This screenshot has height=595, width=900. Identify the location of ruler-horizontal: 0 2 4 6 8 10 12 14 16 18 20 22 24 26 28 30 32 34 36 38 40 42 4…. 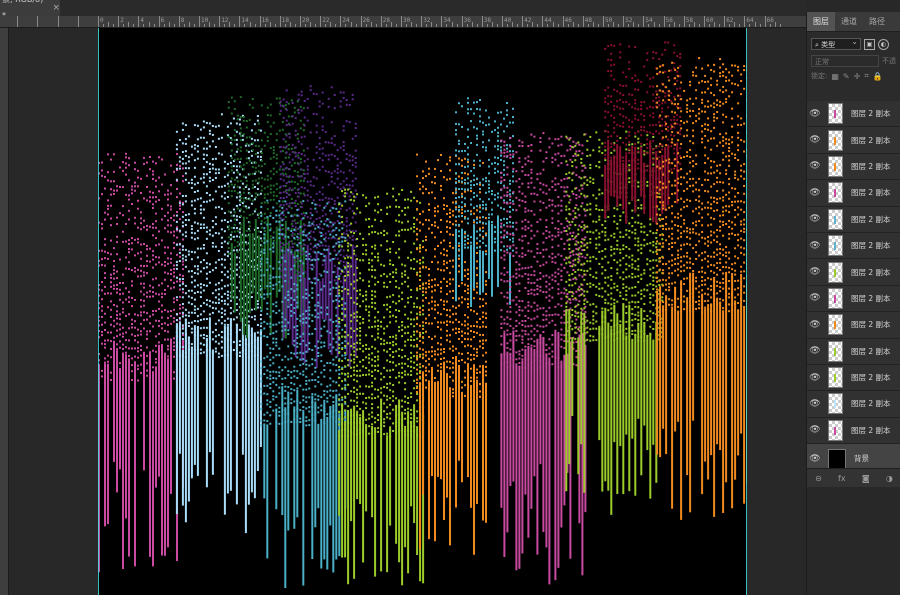
(403, 22).